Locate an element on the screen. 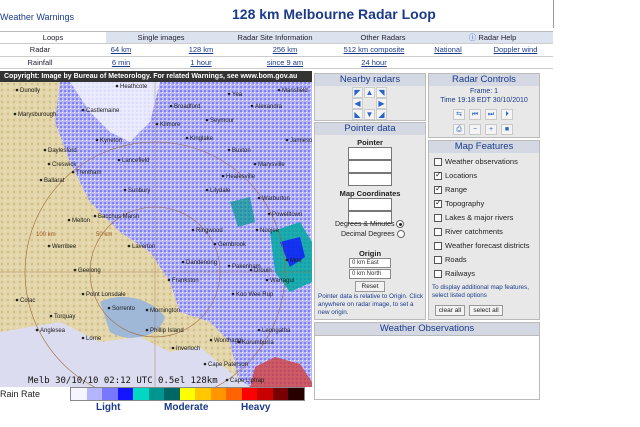 This screenshot has height=427, width=640. link-1hour: 1 hour is located at coordinates (200, 62).